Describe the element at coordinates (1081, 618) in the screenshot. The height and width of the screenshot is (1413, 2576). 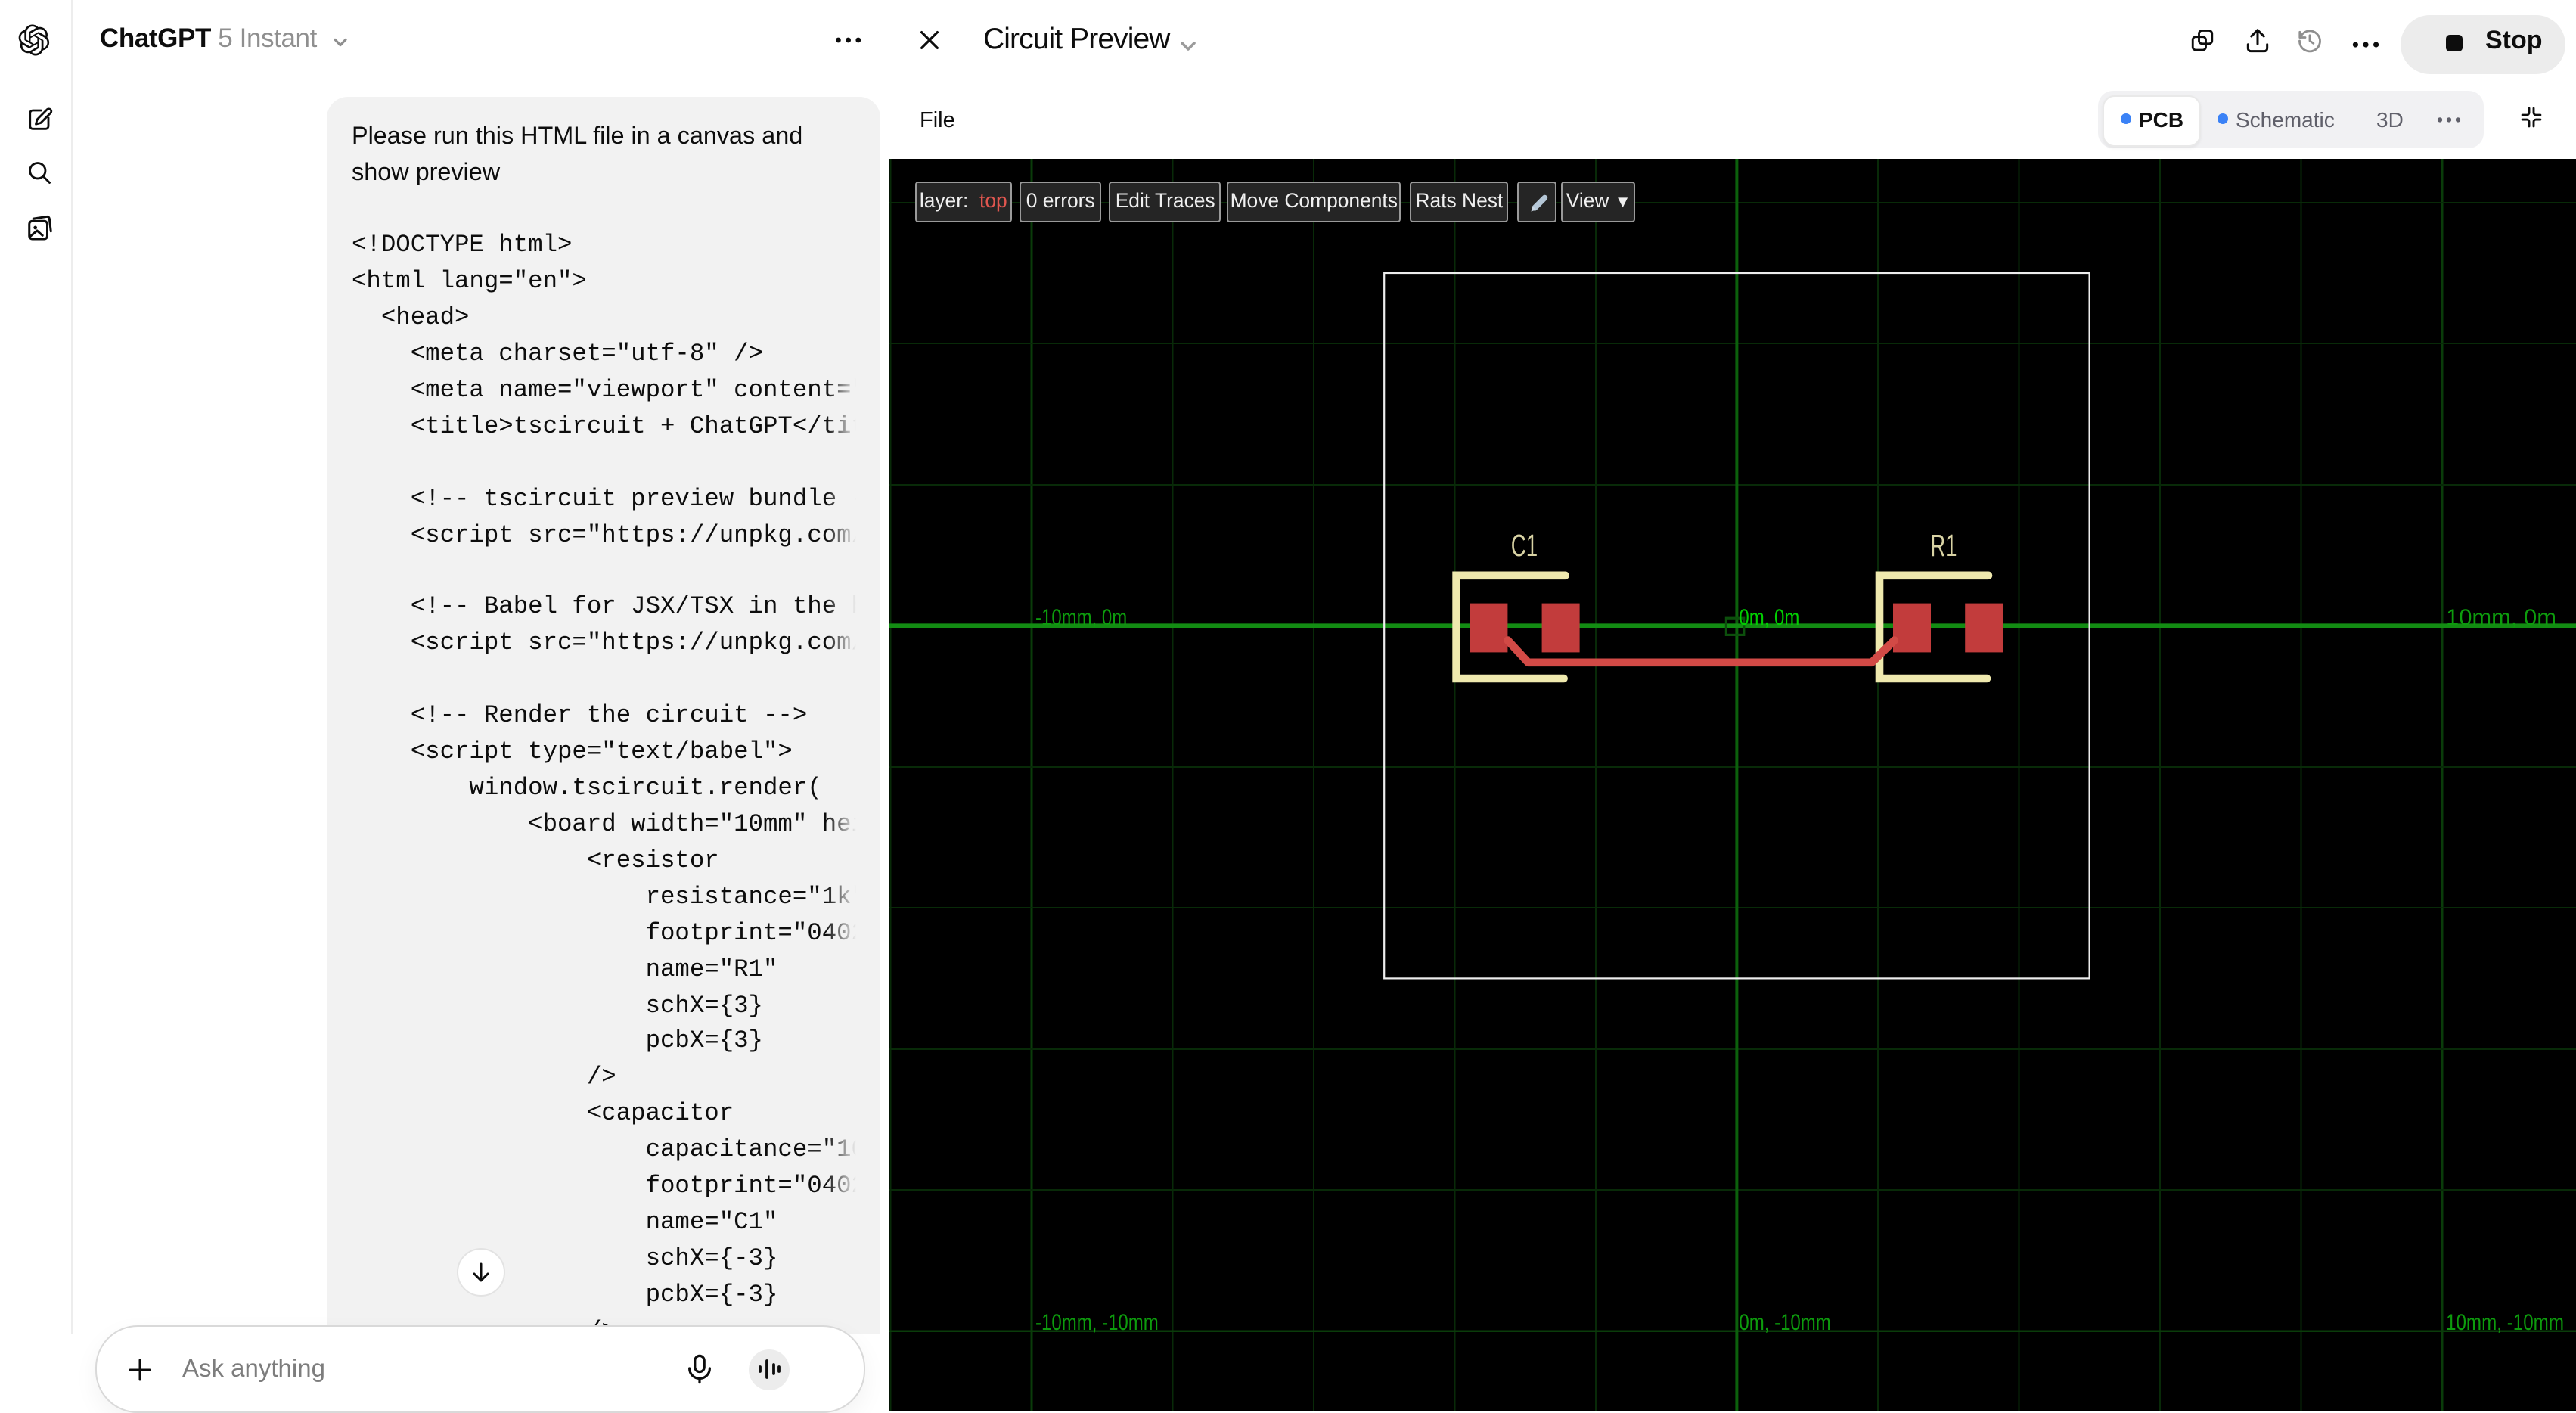
I see `svg-text: -10mm, 0m` at that location.